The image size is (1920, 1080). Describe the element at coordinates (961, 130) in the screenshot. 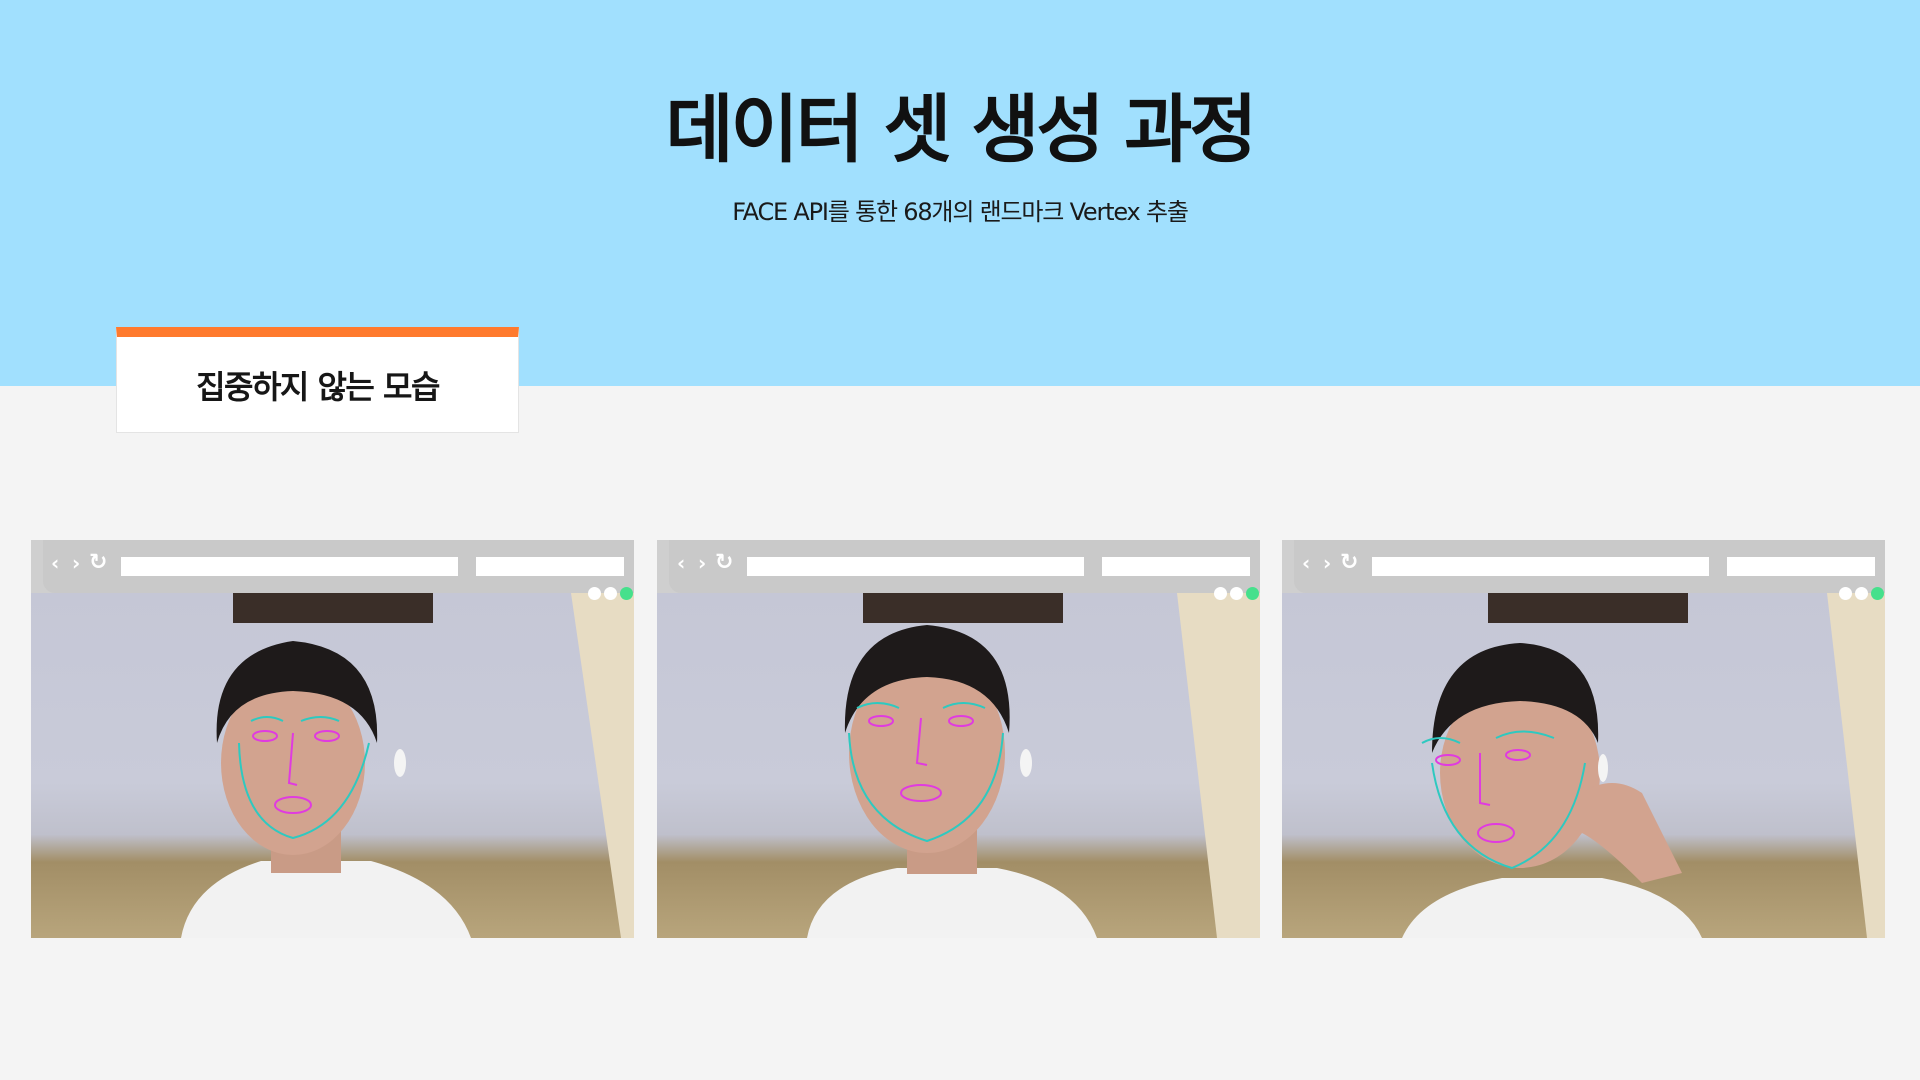

I see `page-title: 데이터 셋 생성 과정` at that location.